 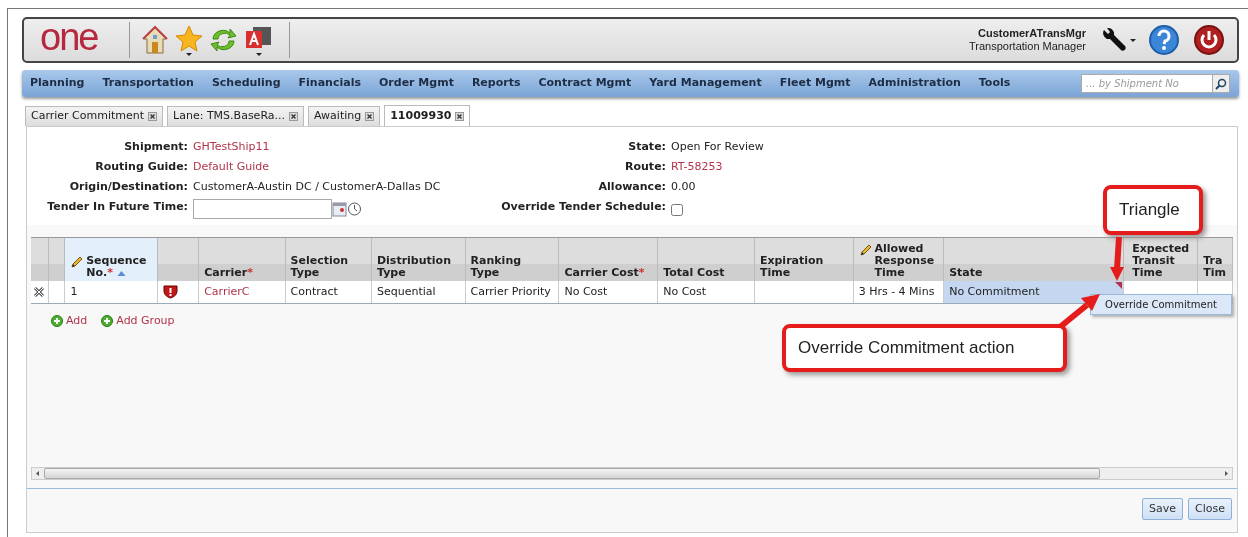 I want to click on field-link: GHTestShip11, so click(x=231, y=147).